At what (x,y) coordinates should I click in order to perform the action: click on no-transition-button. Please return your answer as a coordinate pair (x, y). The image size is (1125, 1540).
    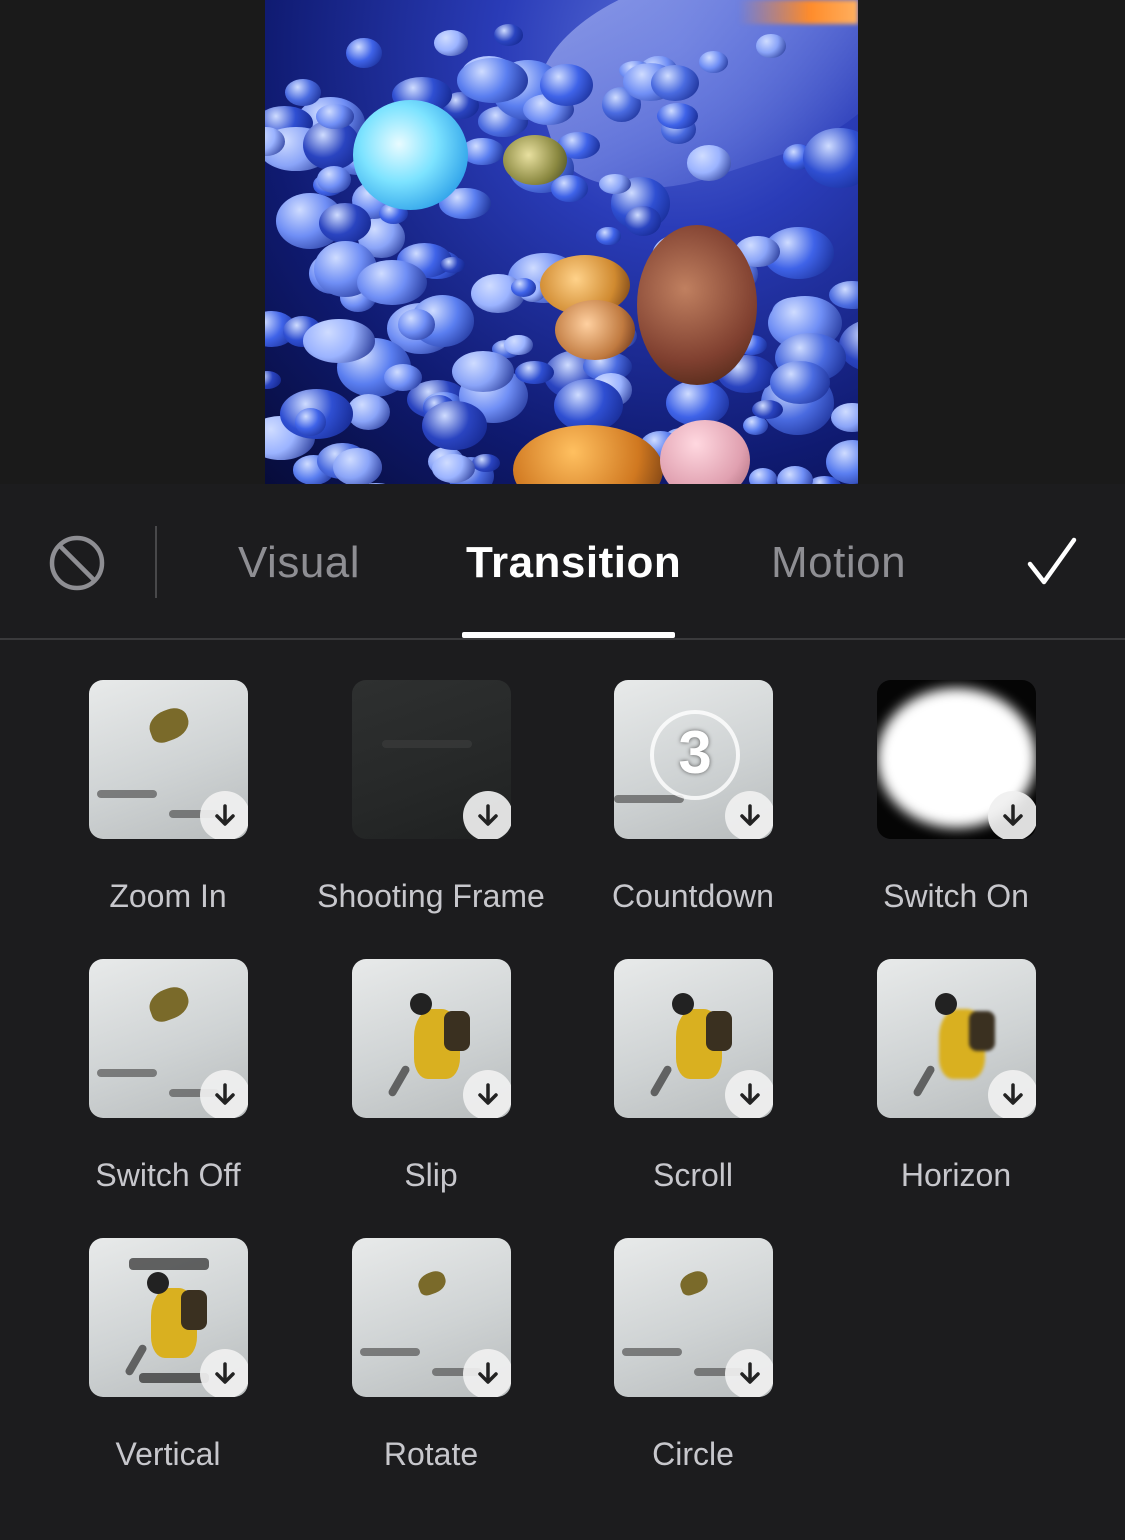
    Looking at the image, I should click on (77, 563).